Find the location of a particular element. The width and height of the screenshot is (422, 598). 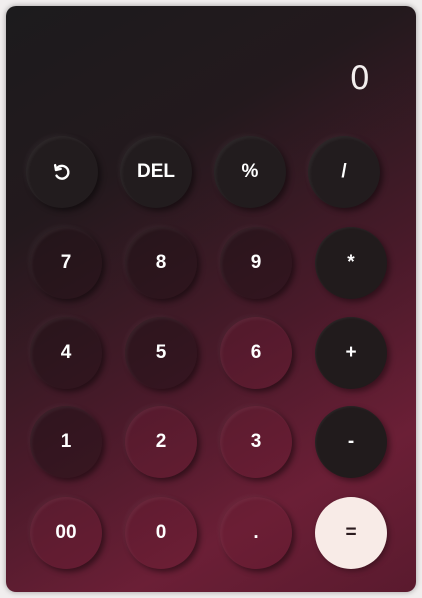

double-zero-button: 00 is located at coordinates (66, 533).